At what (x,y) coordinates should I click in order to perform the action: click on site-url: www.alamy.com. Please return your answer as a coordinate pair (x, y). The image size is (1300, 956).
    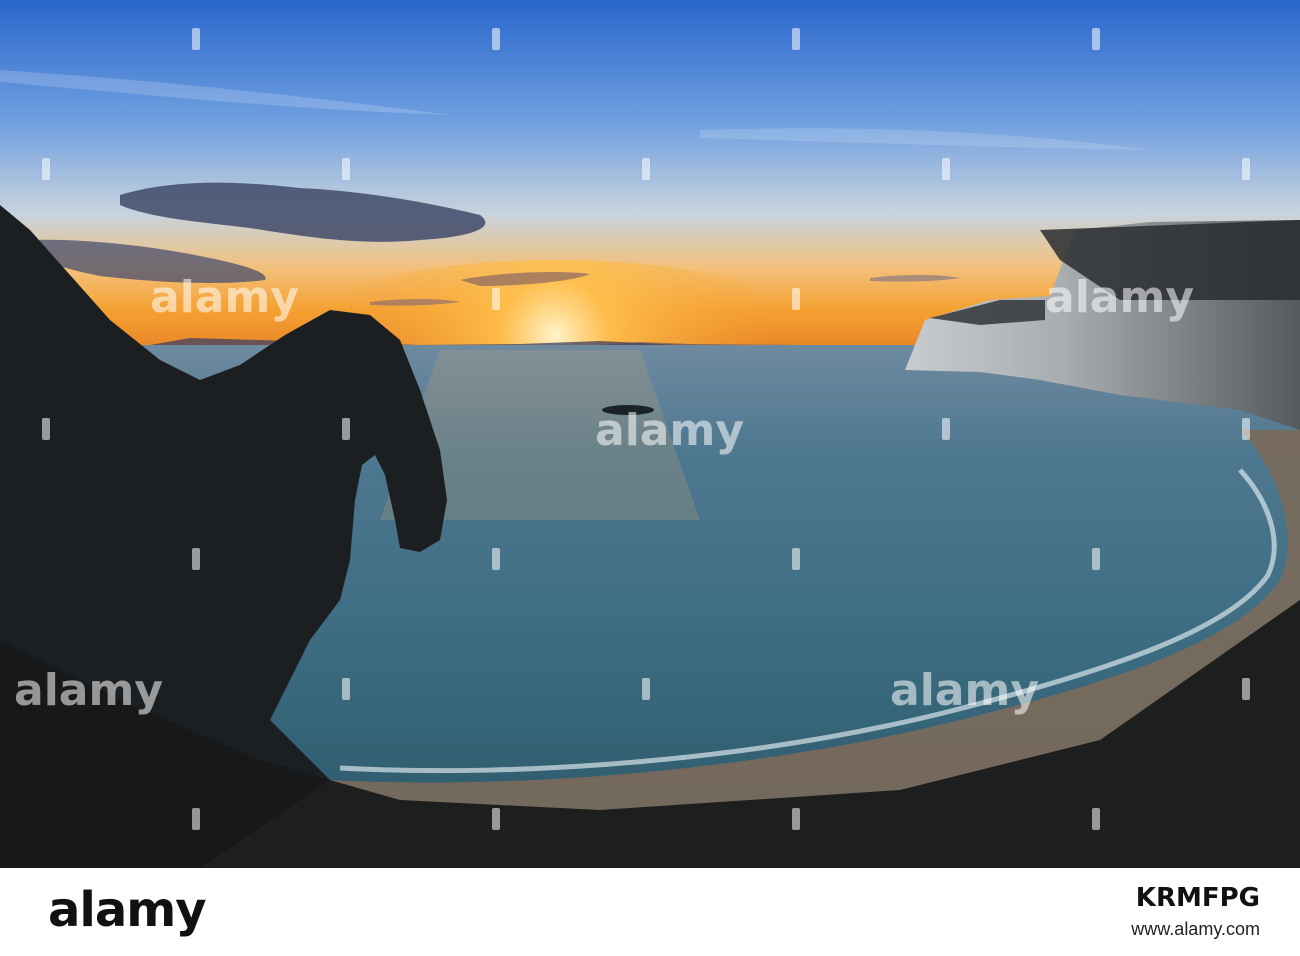
    Looking at the image, I should click on (1195, 929).